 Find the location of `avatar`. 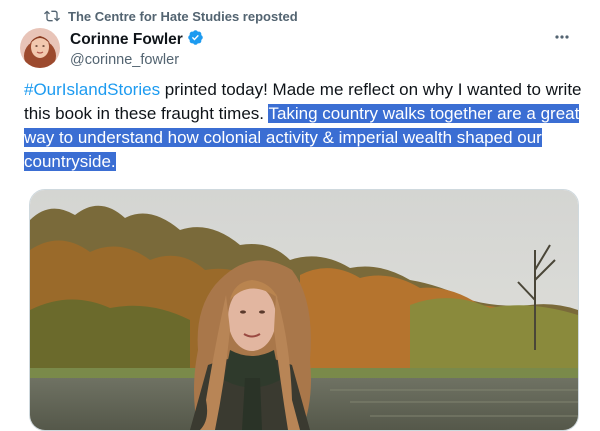

avatar is located at coordinates (40, 48).